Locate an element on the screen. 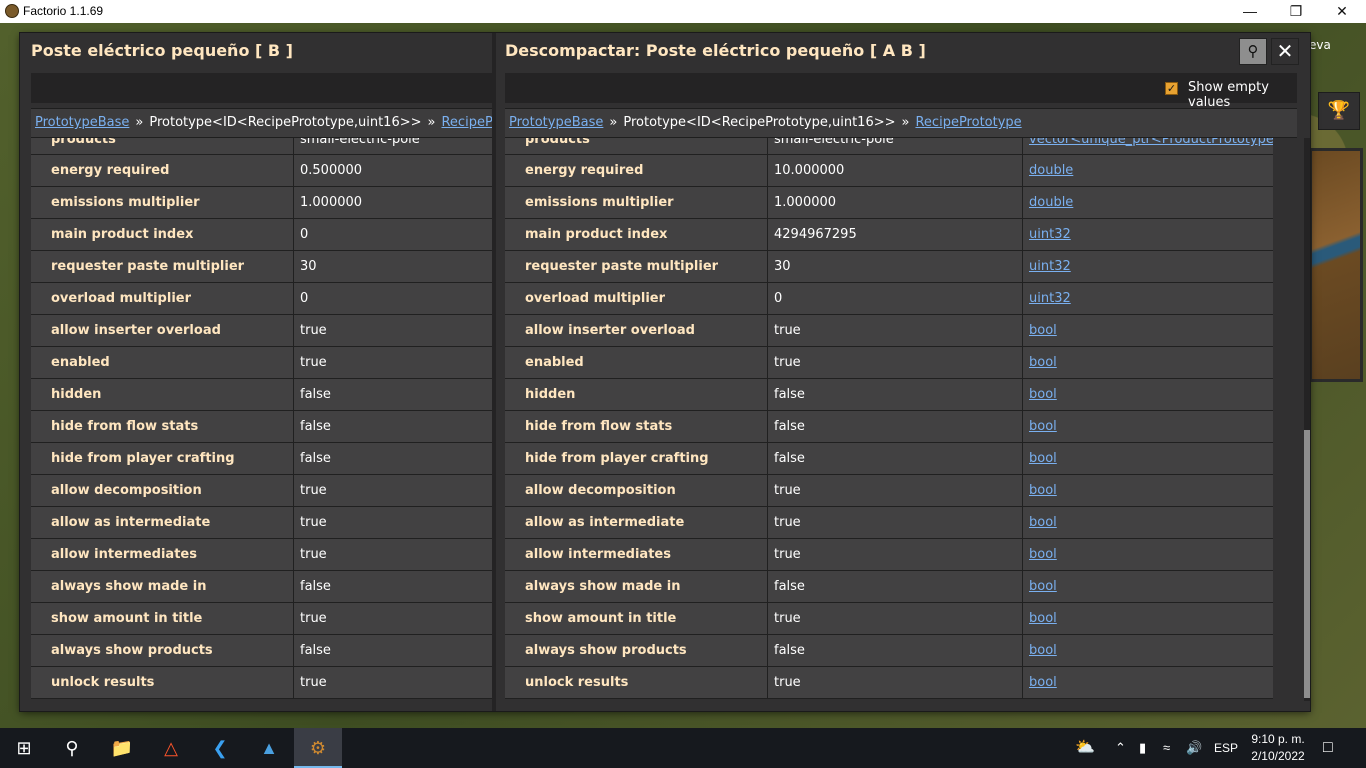  row-value: 30 is located at coordinates (894, 266).